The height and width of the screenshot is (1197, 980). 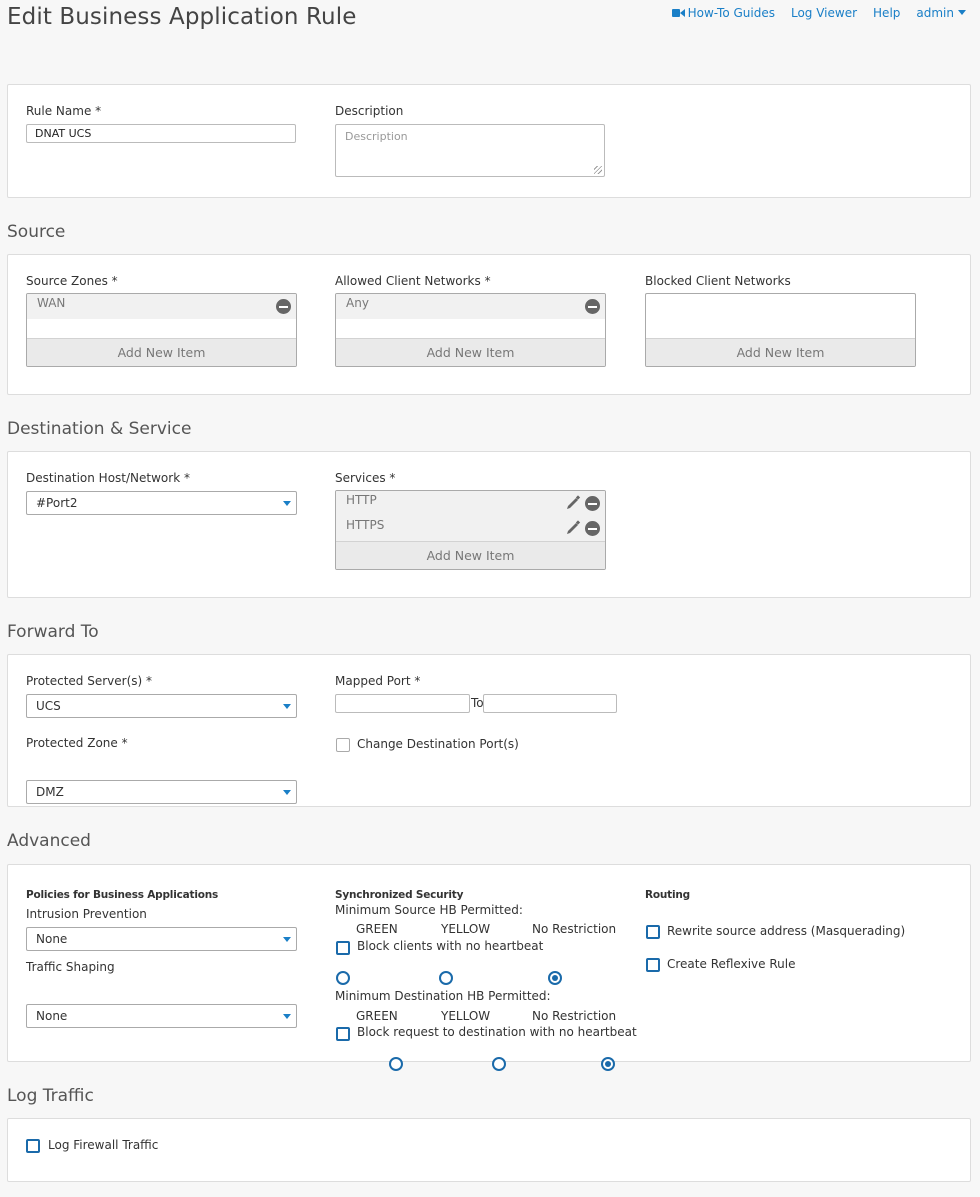 What do you see at coordinates (161, 792) in the screenshot?
I see `protected-zone-select: DMZ` at bounding box center [161, 792].